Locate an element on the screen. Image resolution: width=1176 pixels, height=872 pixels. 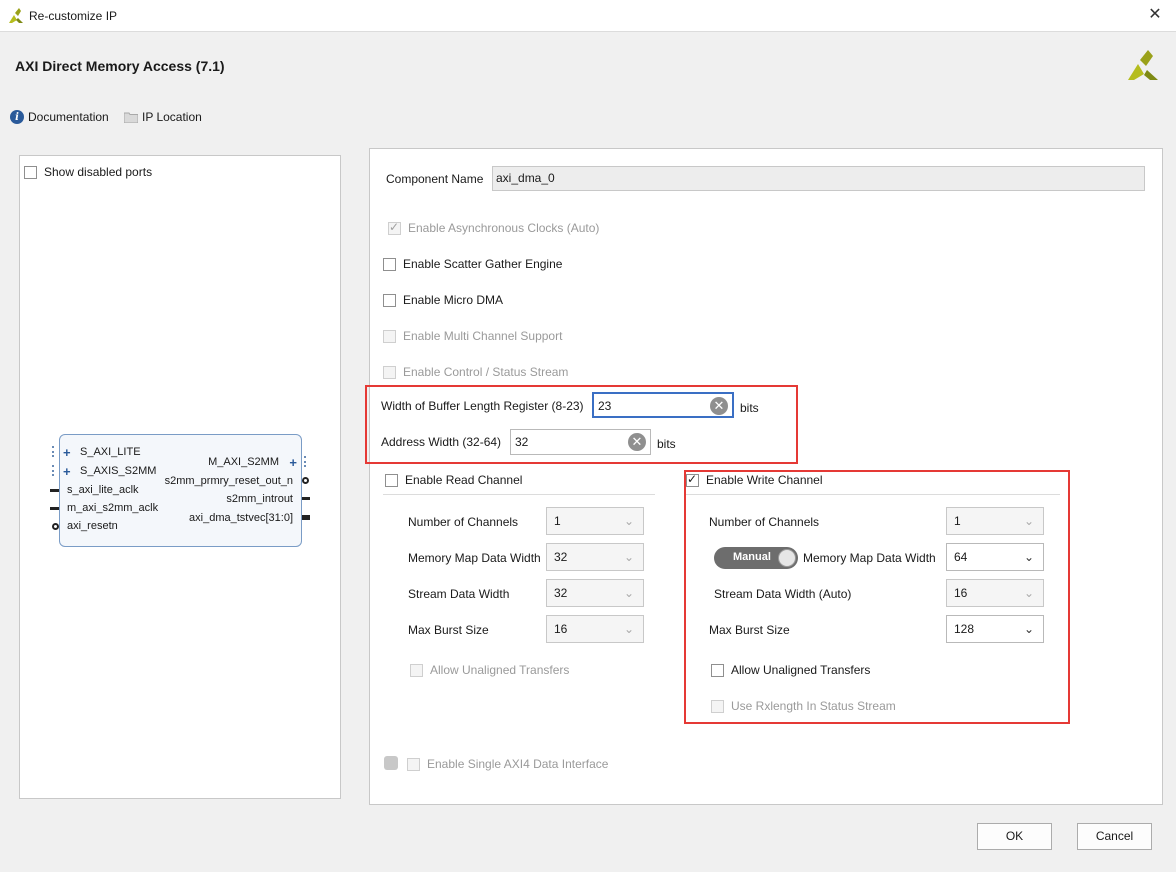
write-num-channels-select: 1 ⌄ is located at coordinates (995, 521).